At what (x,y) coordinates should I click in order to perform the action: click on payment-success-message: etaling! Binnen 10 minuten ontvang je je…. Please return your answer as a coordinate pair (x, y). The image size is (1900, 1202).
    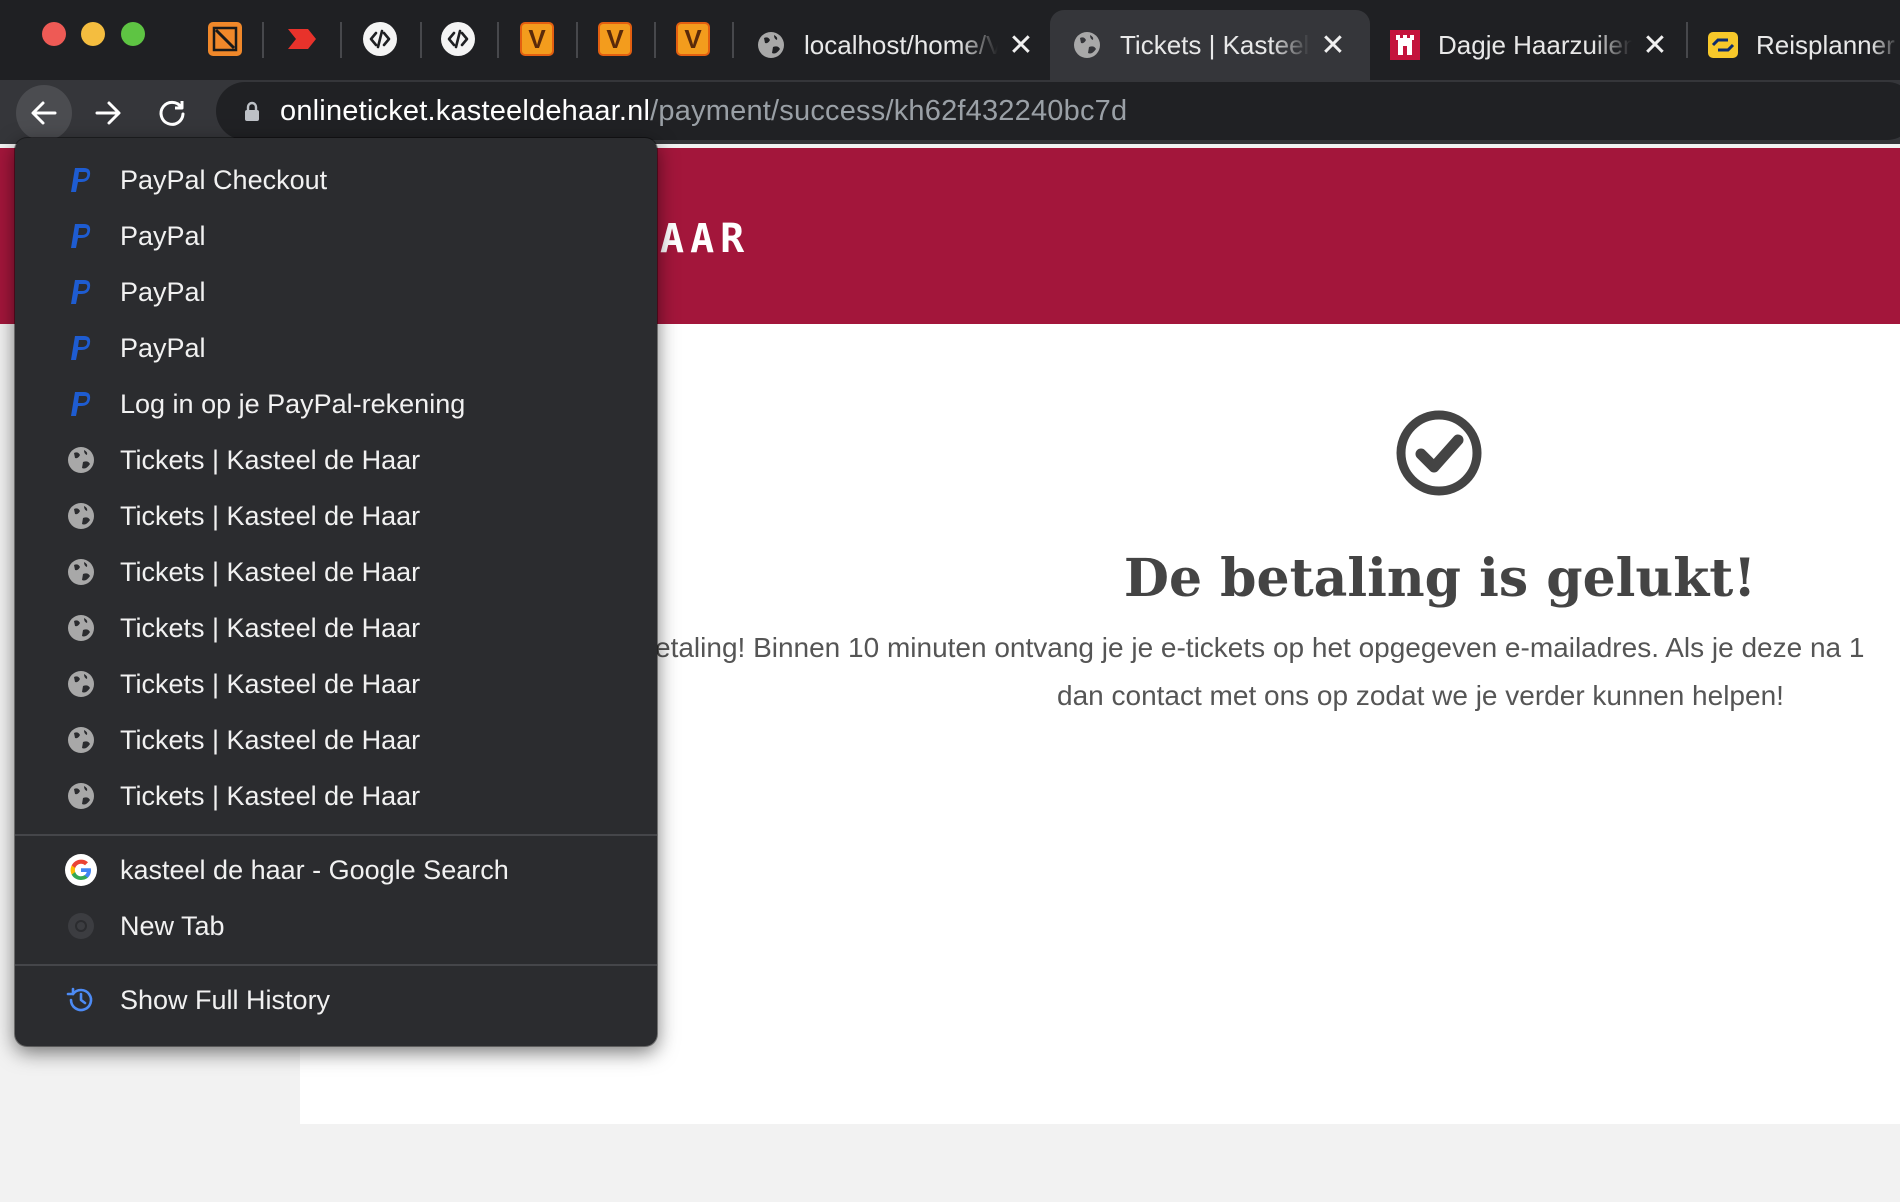
    Looking at the image, I should click on (1277, 672).